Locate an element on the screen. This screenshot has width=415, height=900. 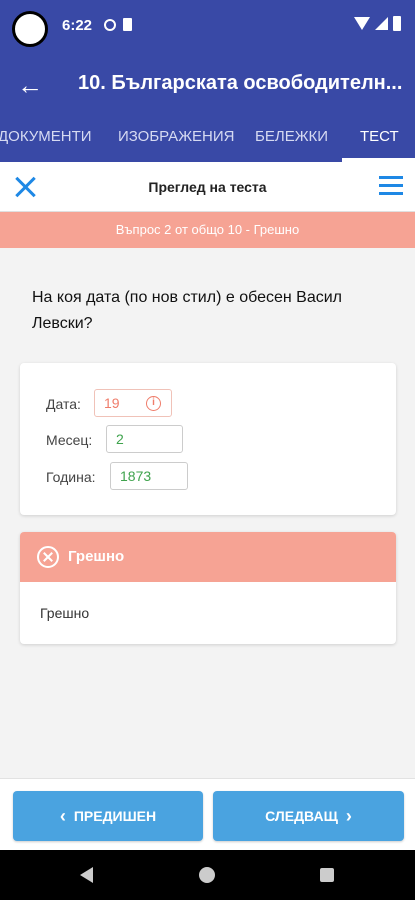
system-back-icon is located at coordinates (86, 875).